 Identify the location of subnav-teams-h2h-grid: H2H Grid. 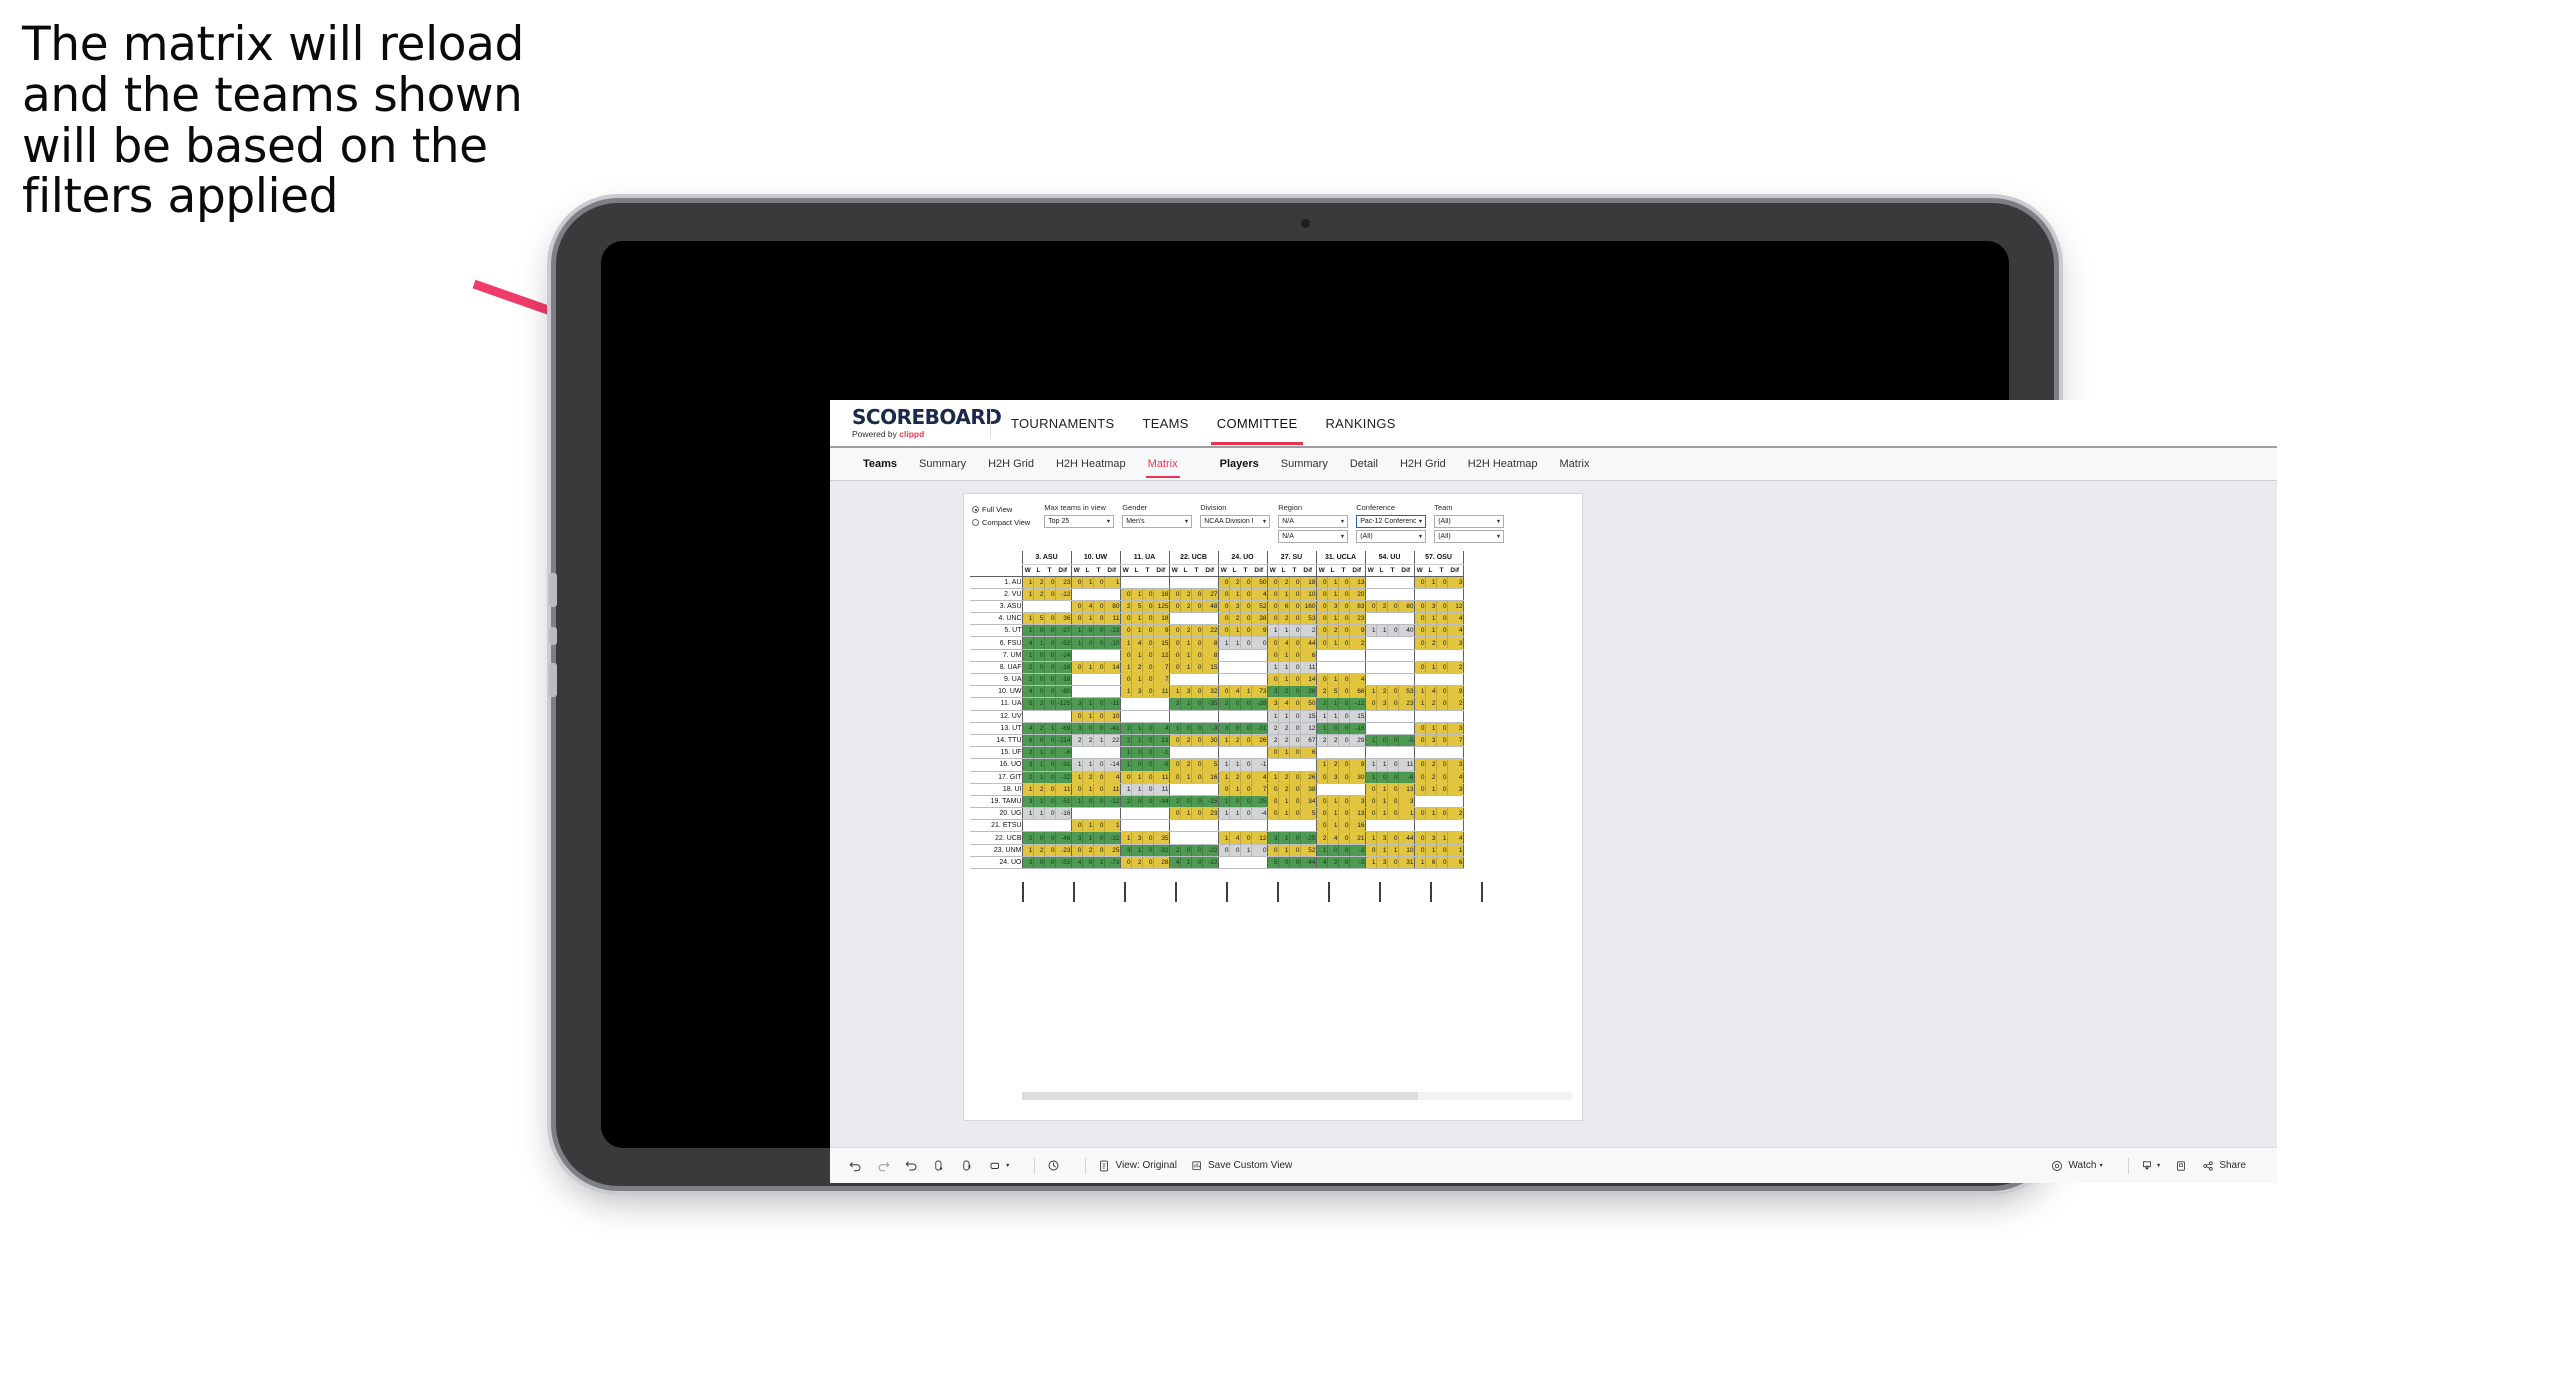
(1011, 464).